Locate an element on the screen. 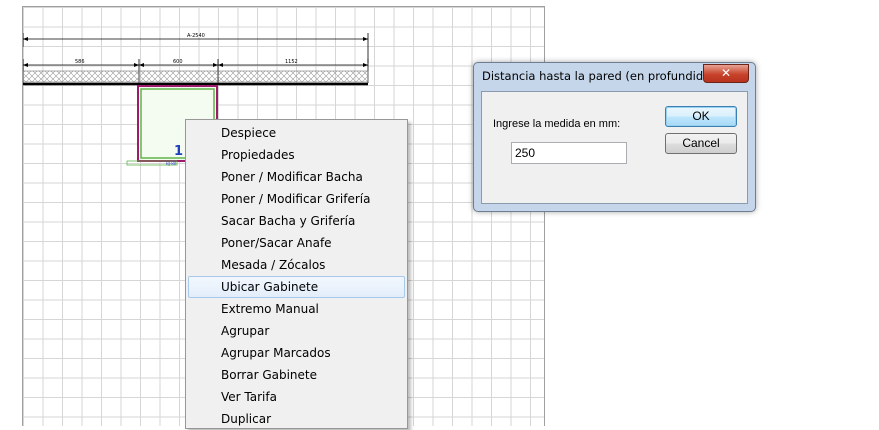 The height and width of the screenshot is (430, 879). measure-input is located at coordinates (569, 153).